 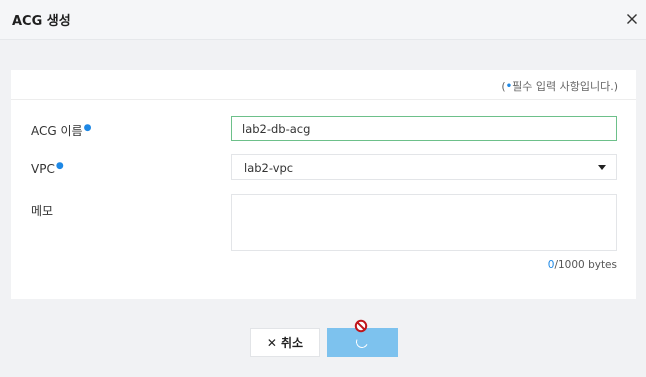 I want to click on memo-label: 메모, so click(x=42, y=211).